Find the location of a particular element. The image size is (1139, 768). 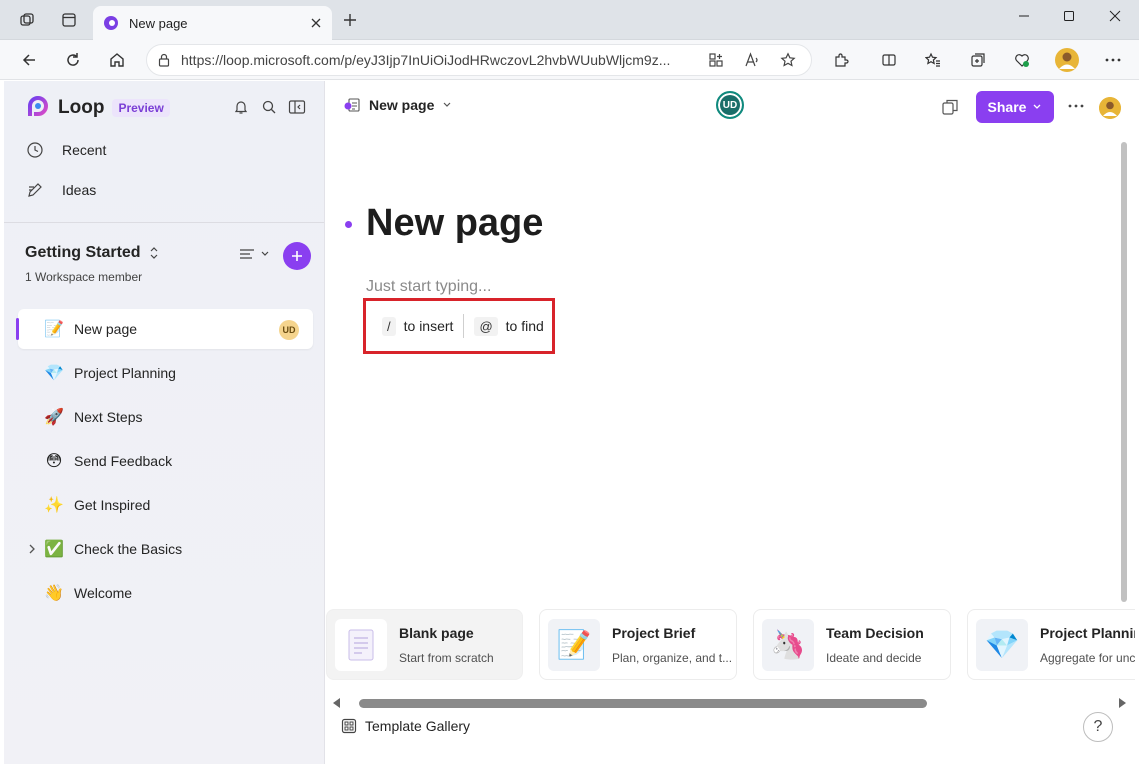

vertical-scrollbar is located at coordinates (1124, 372).